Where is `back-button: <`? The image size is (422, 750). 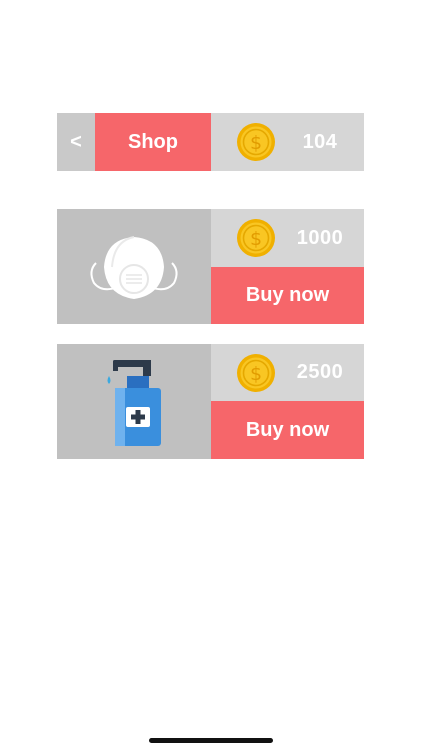
back-button: < is located at coordinates (76, 142).